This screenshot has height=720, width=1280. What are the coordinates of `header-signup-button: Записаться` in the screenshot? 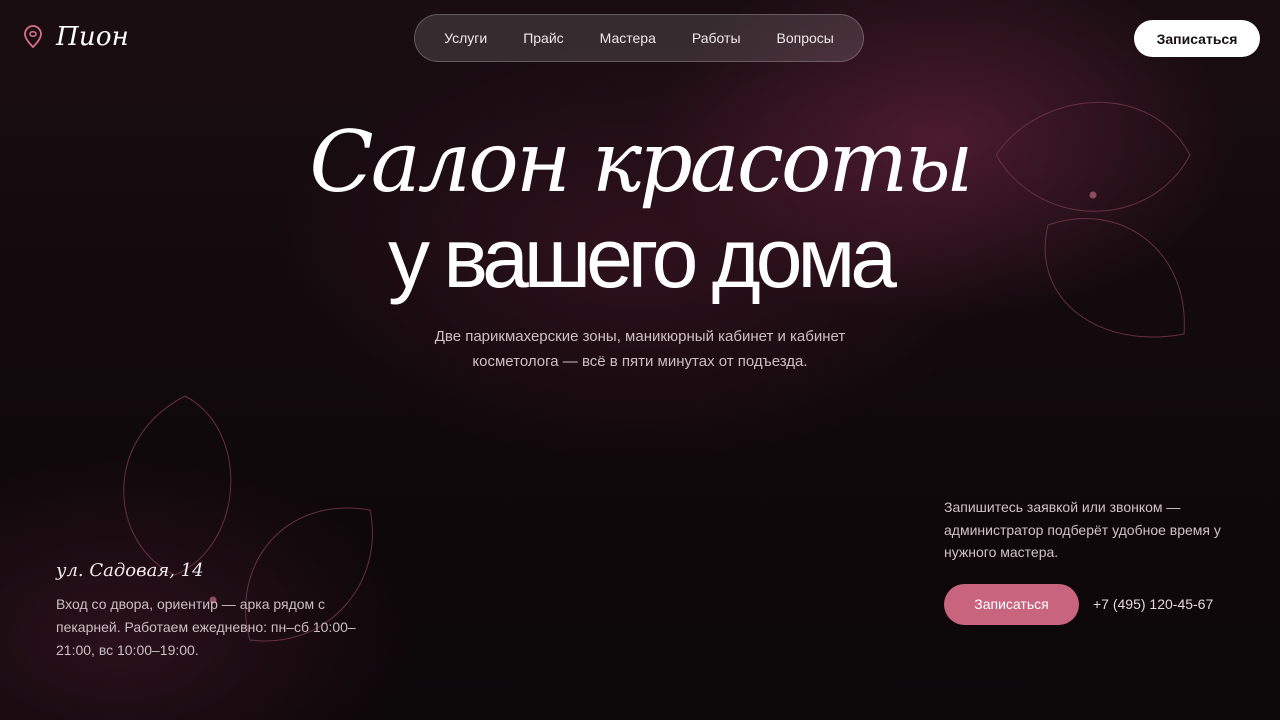 It's located at (1197, 38).